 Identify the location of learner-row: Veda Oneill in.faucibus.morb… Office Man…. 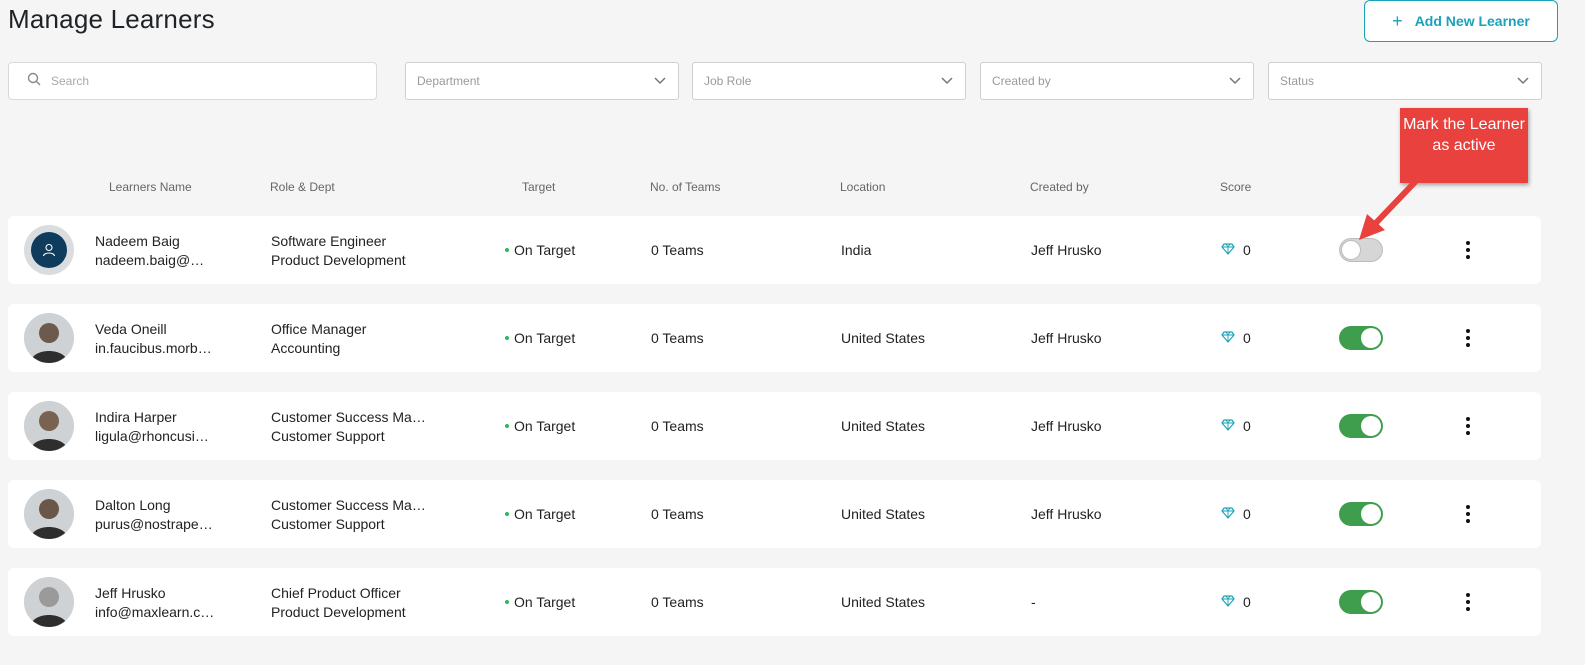
(774, 338).